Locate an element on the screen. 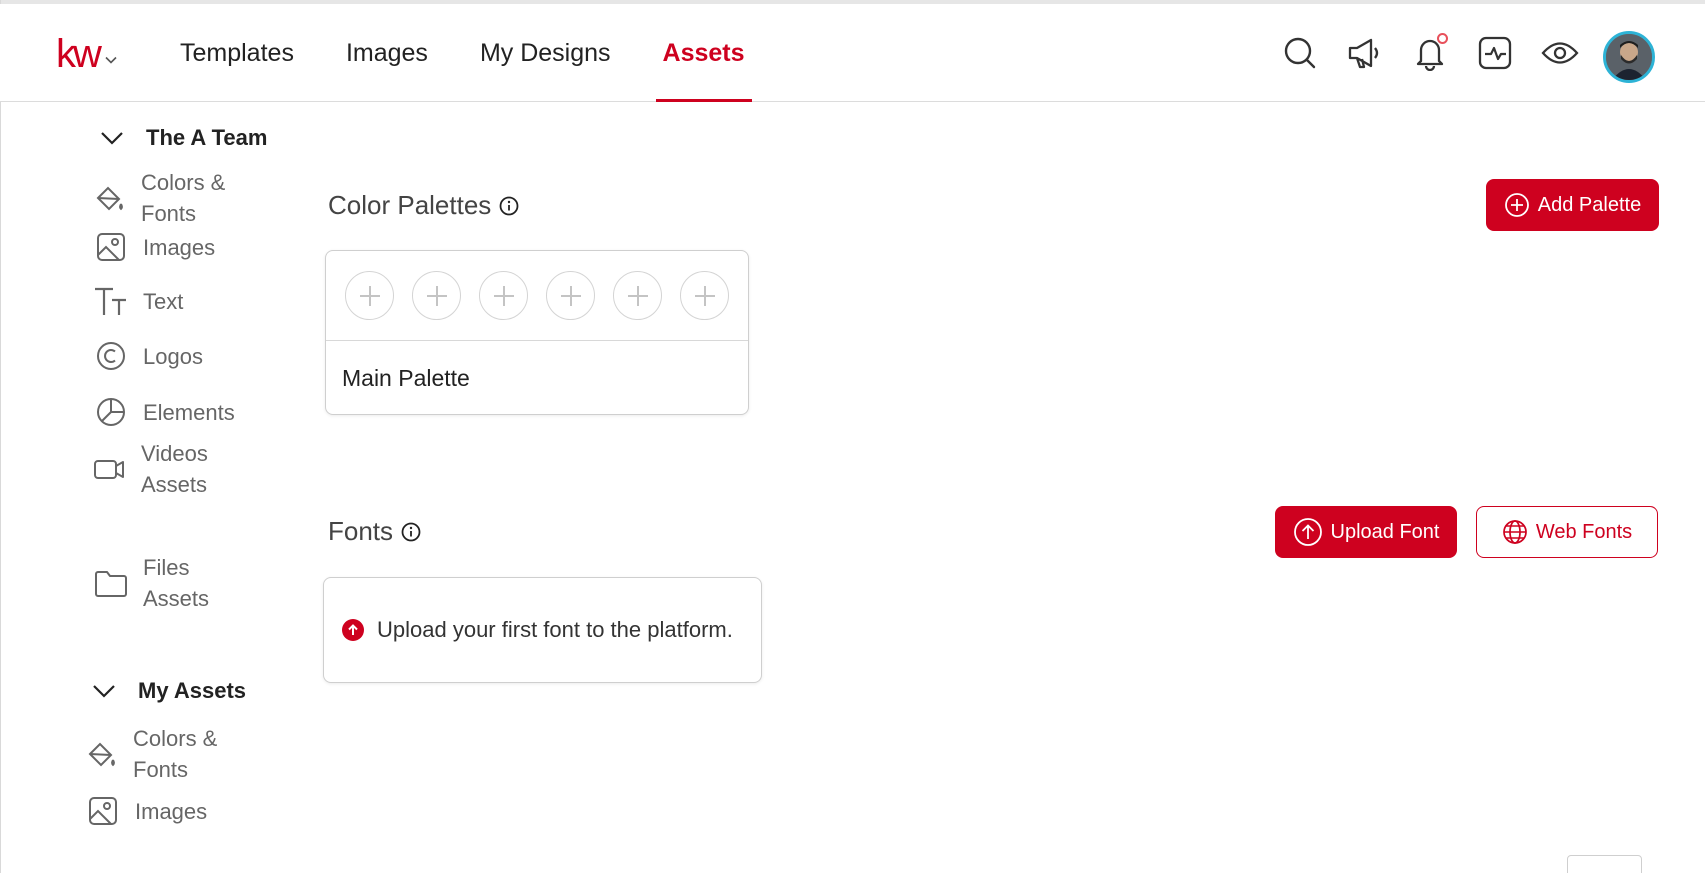  bell-icon is located at coordinates (1430, 53).